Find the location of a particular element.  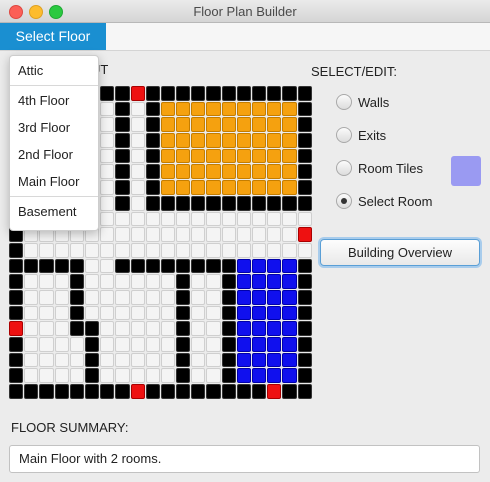

walls-radio: Walls is located at coordinates (362, 102).